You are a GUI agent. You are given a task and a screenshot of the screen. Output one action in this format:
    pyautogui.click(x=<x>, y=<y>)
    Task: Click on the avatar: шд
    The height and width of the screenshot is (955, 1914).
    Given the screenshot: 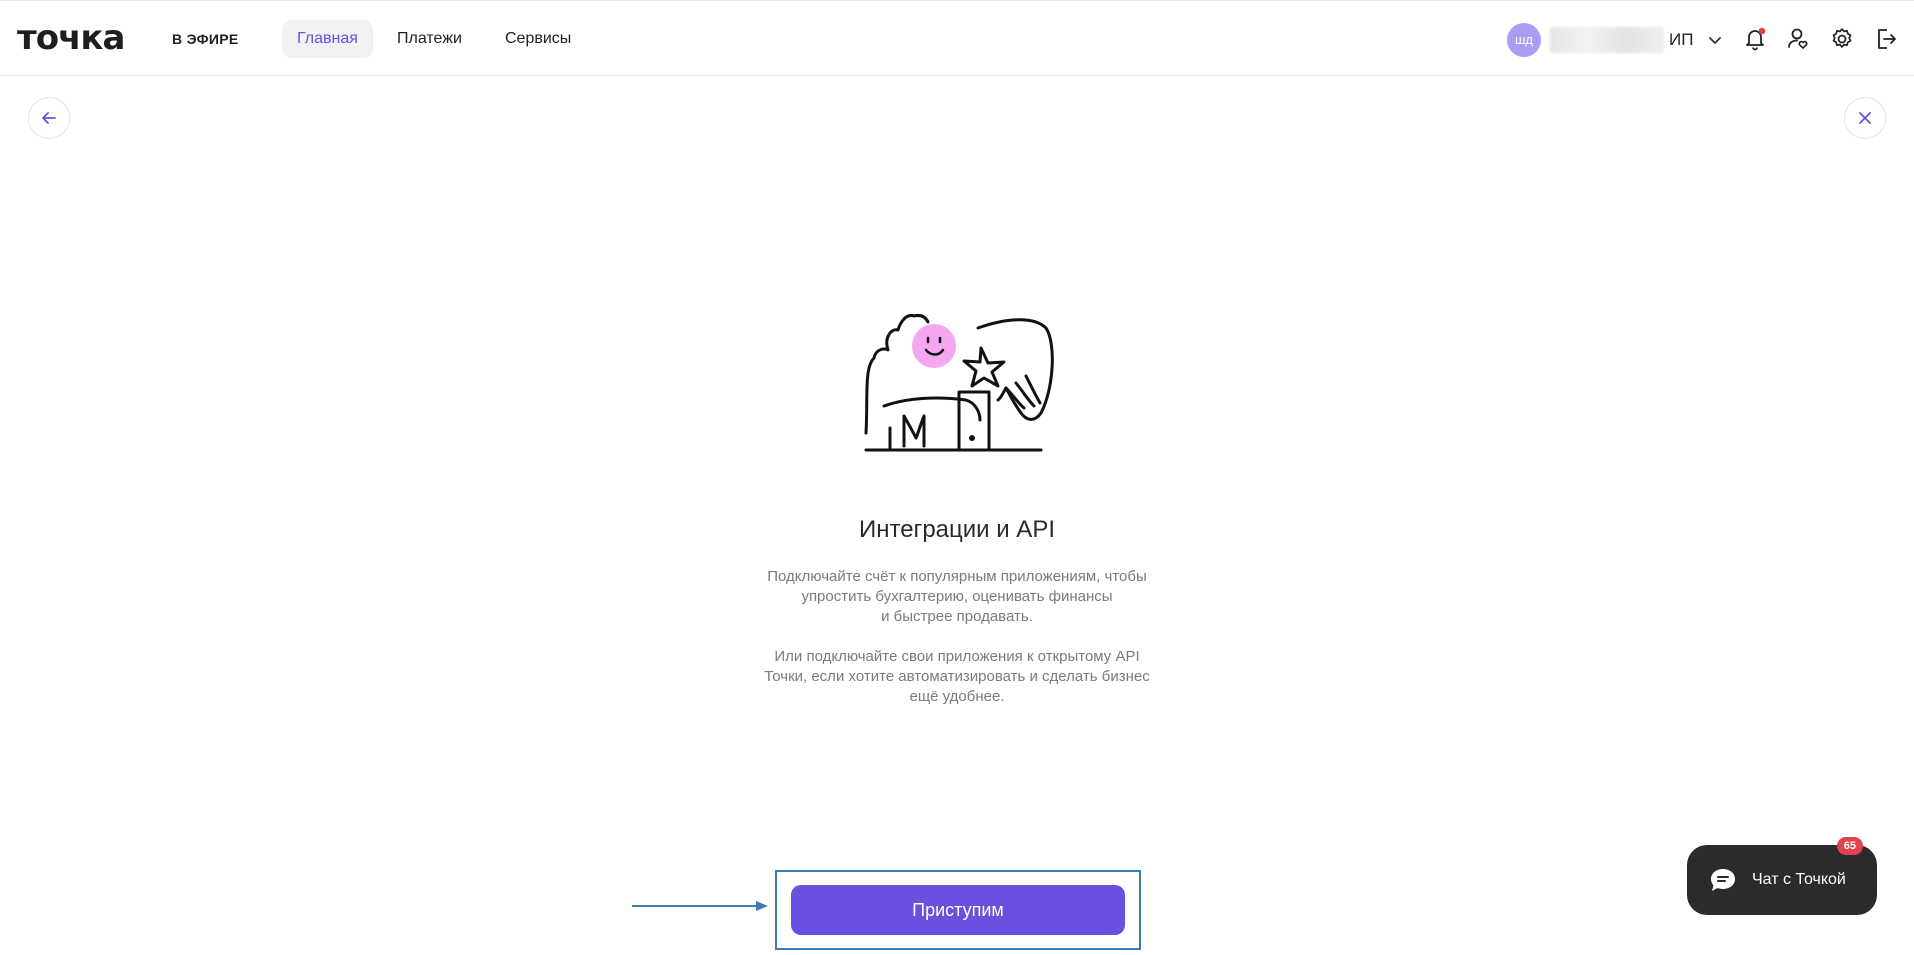 What is the action you would take?
    pyautogui.click(x=1524, y=40)
    